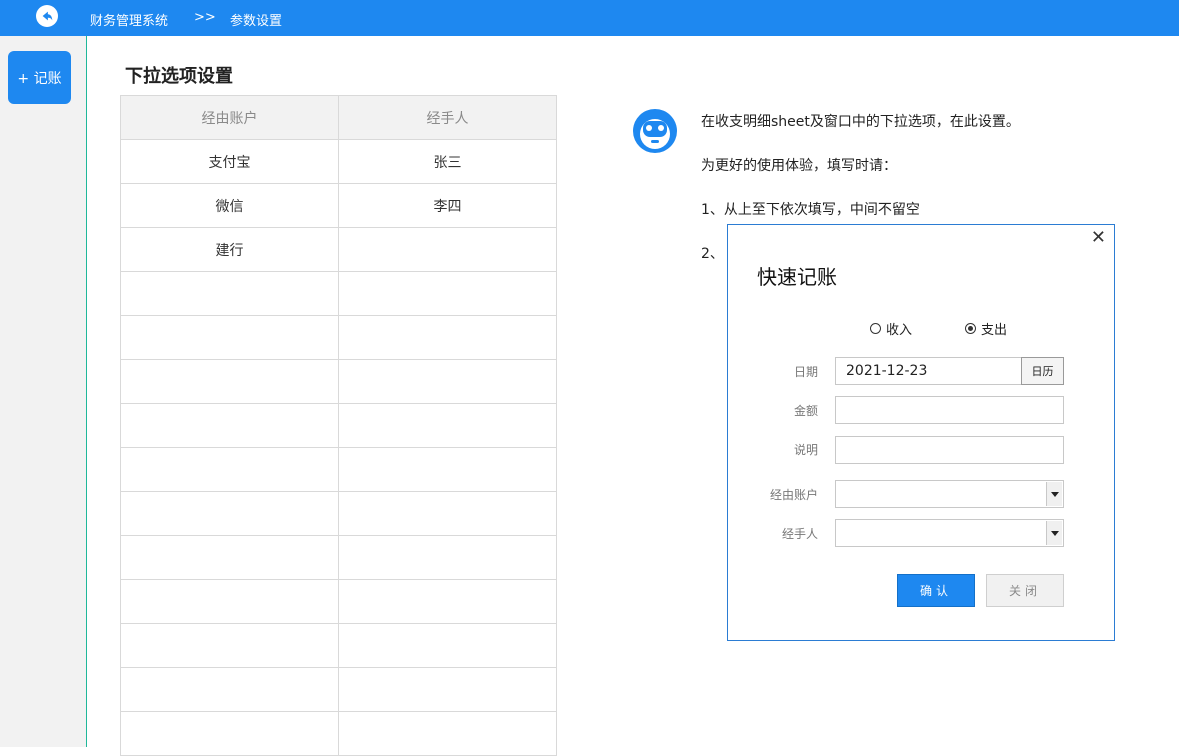 The width and height of the screenshot is (1179, 756). What do you see at coordinates (1025, 590) in the screenshot?
I see `close-button: 关闭` at bounding box center [1025, 590].